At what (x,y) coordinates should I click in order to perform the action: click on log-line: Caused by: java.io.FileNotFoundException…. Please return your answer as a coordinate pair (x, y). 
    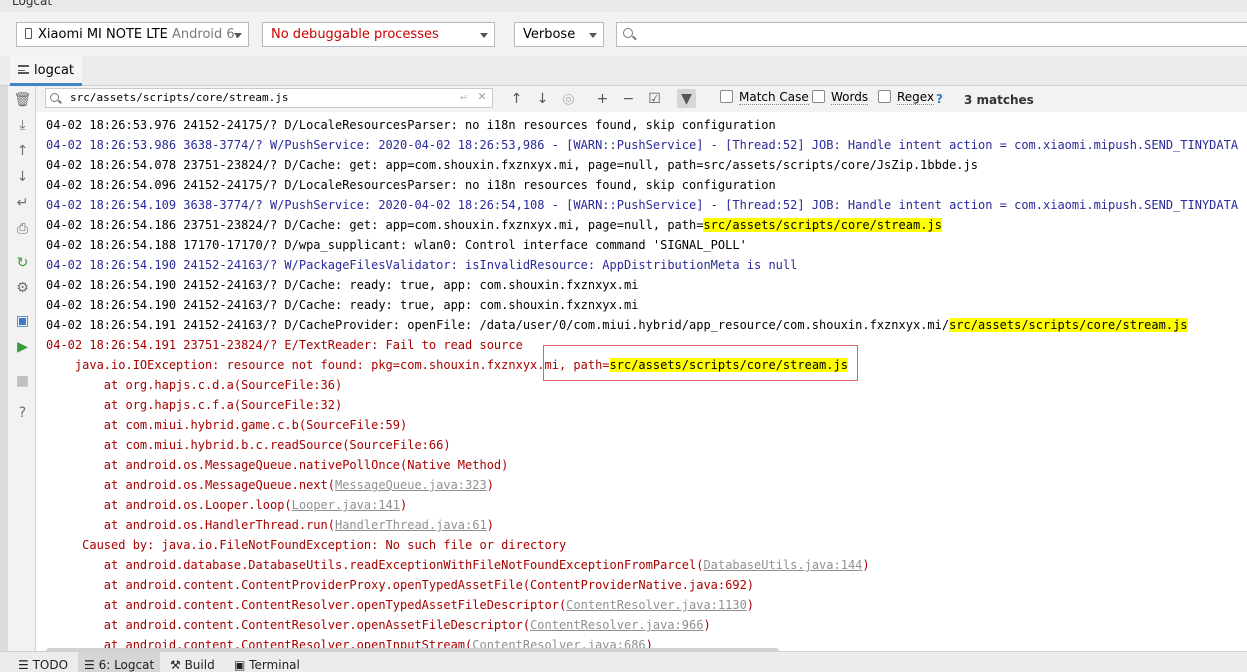
    Looking at the image, I should click on (646, 546).